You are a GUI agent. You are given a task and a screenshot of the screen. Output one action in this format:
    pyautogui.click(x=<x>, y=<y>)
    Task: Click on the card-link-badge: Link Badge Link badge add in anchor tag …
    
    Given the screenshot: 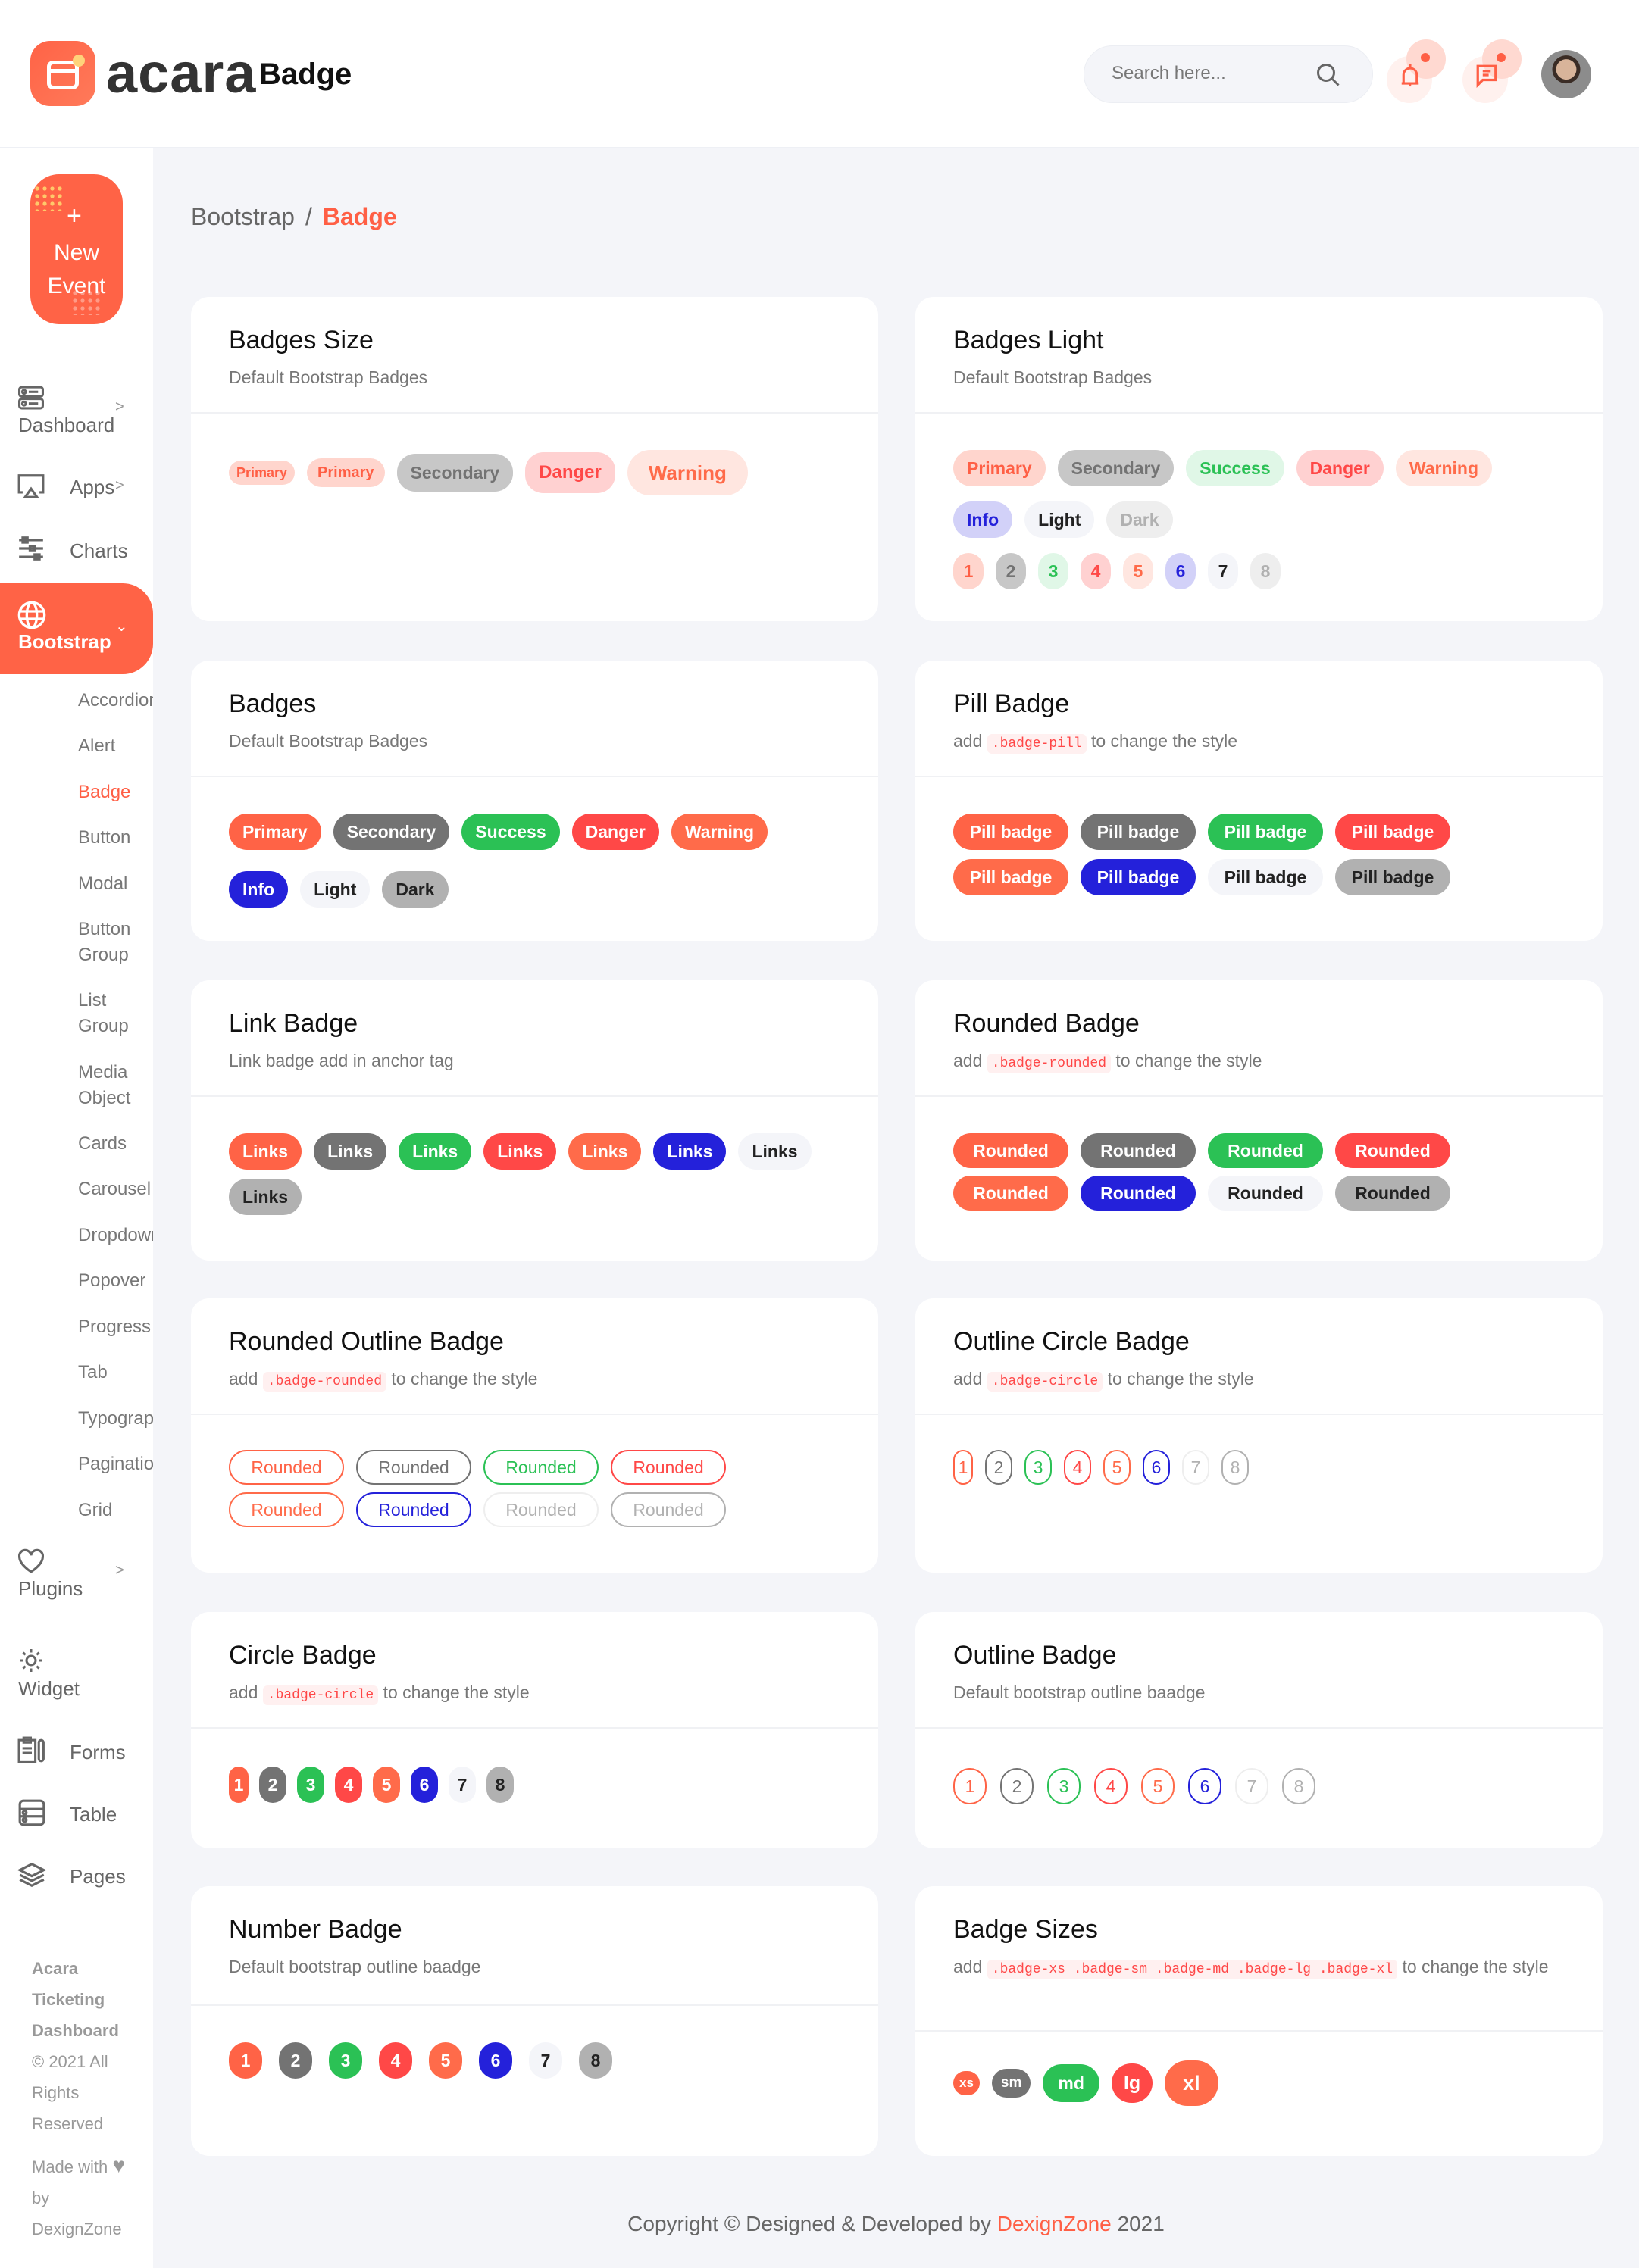 What is the action you would take?
    pyautogui.click(x=534, y=1120)
    